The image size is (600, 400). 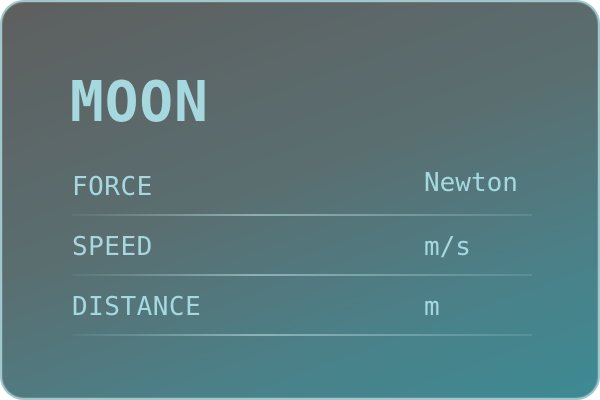 I want to click on row-speed: SPEED m/s, so click(x=302, y=254).